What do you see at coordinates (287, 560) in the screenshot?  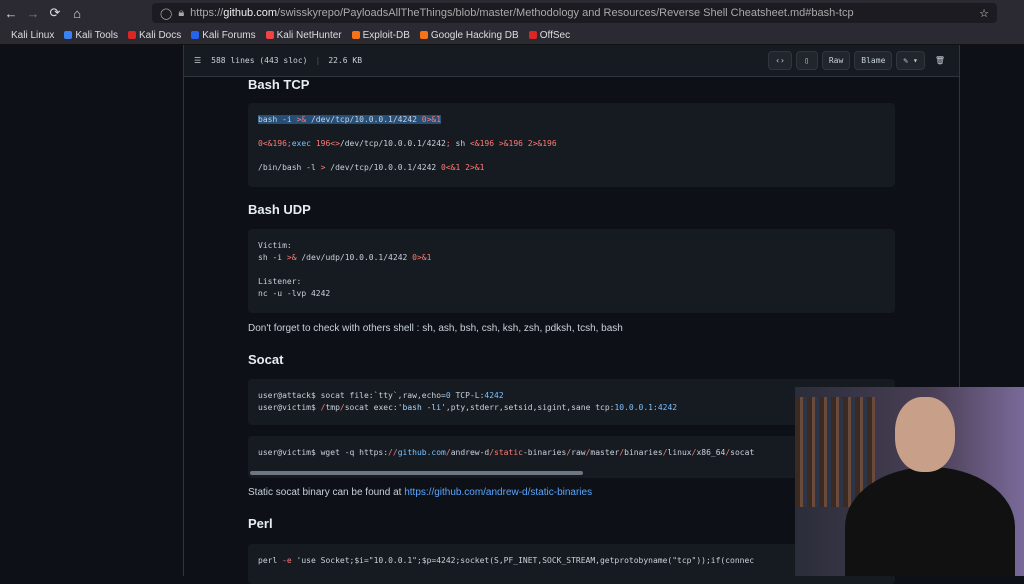 I see `code-token: -e` at bounding box center [287, 560].